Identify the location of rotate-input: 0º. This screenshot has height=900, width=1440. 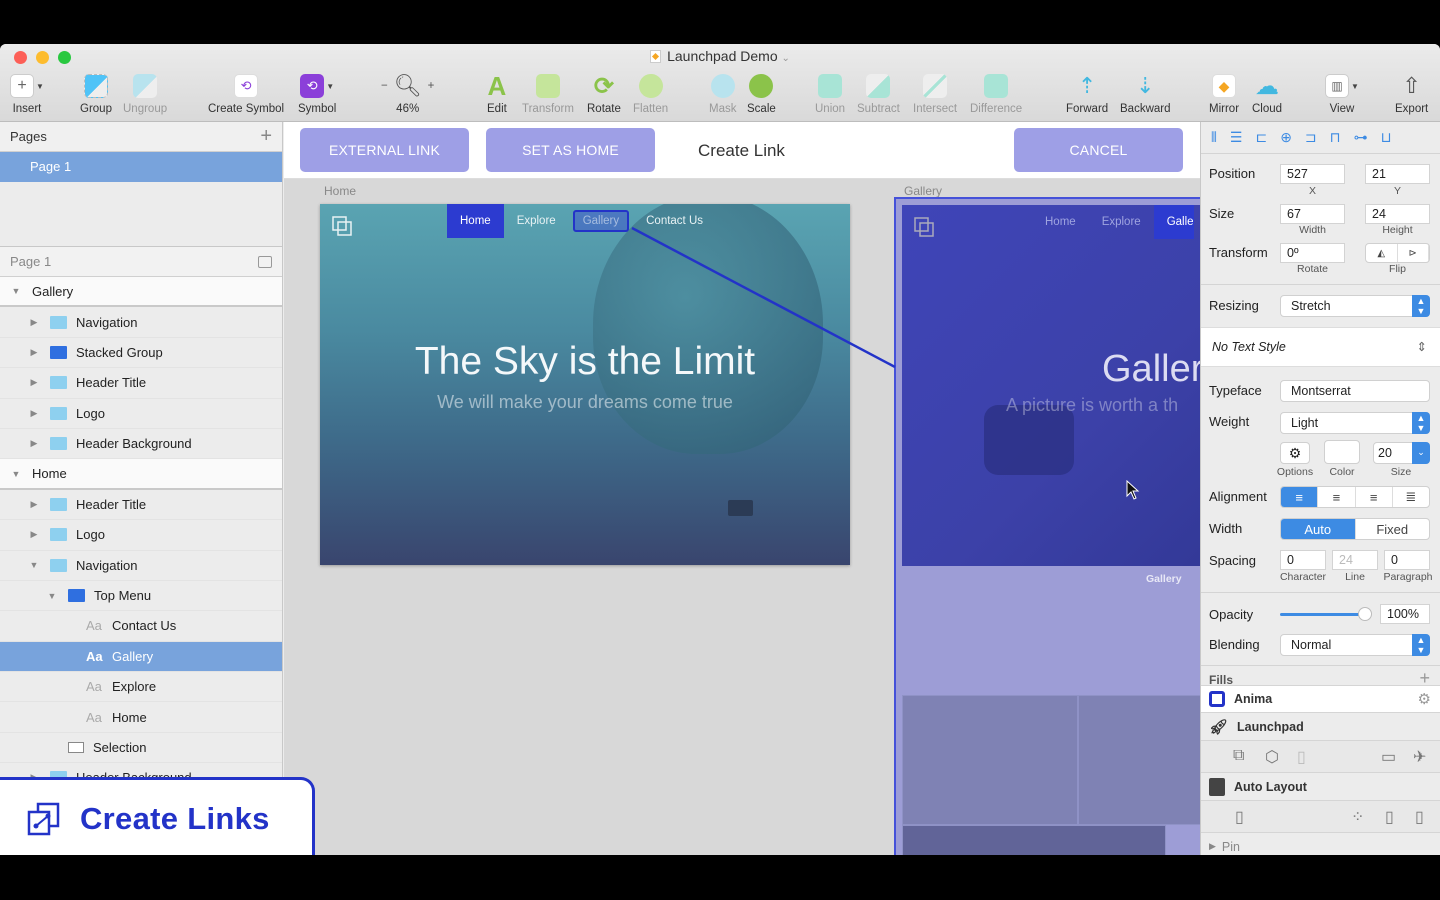
(1312, 253).